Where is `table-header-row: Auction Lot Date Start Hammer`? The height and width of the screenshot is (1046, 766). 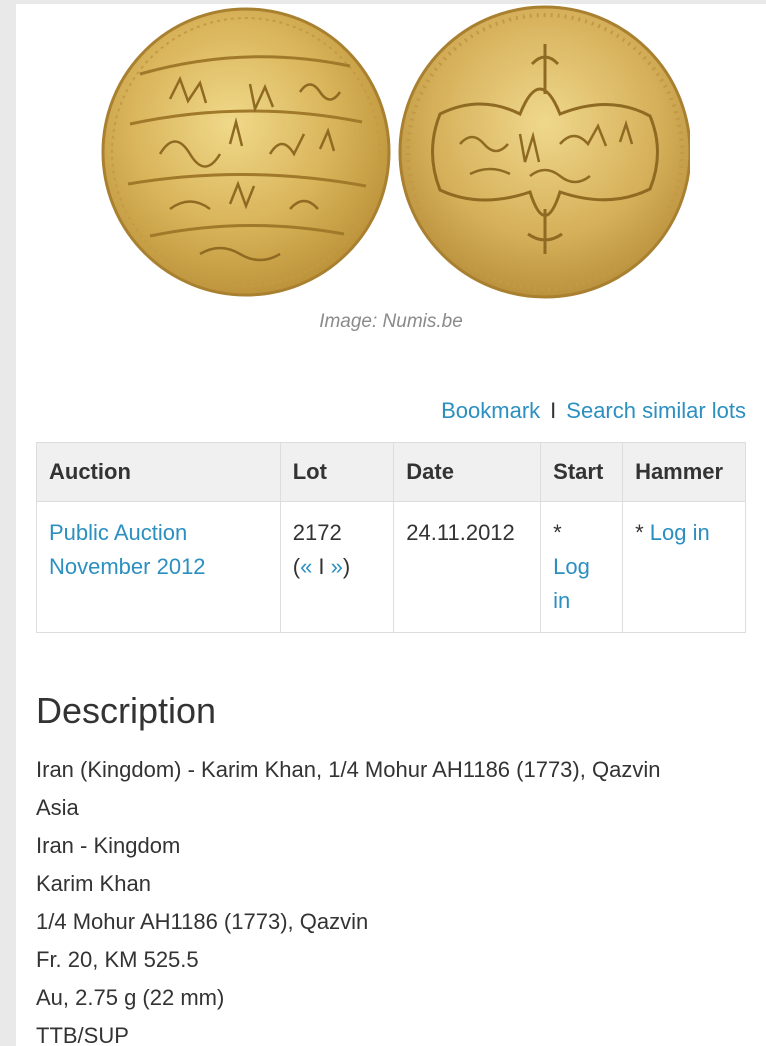
table-header-row: Auction Lot Date Start Hammer is located at coordinates (391, 472).